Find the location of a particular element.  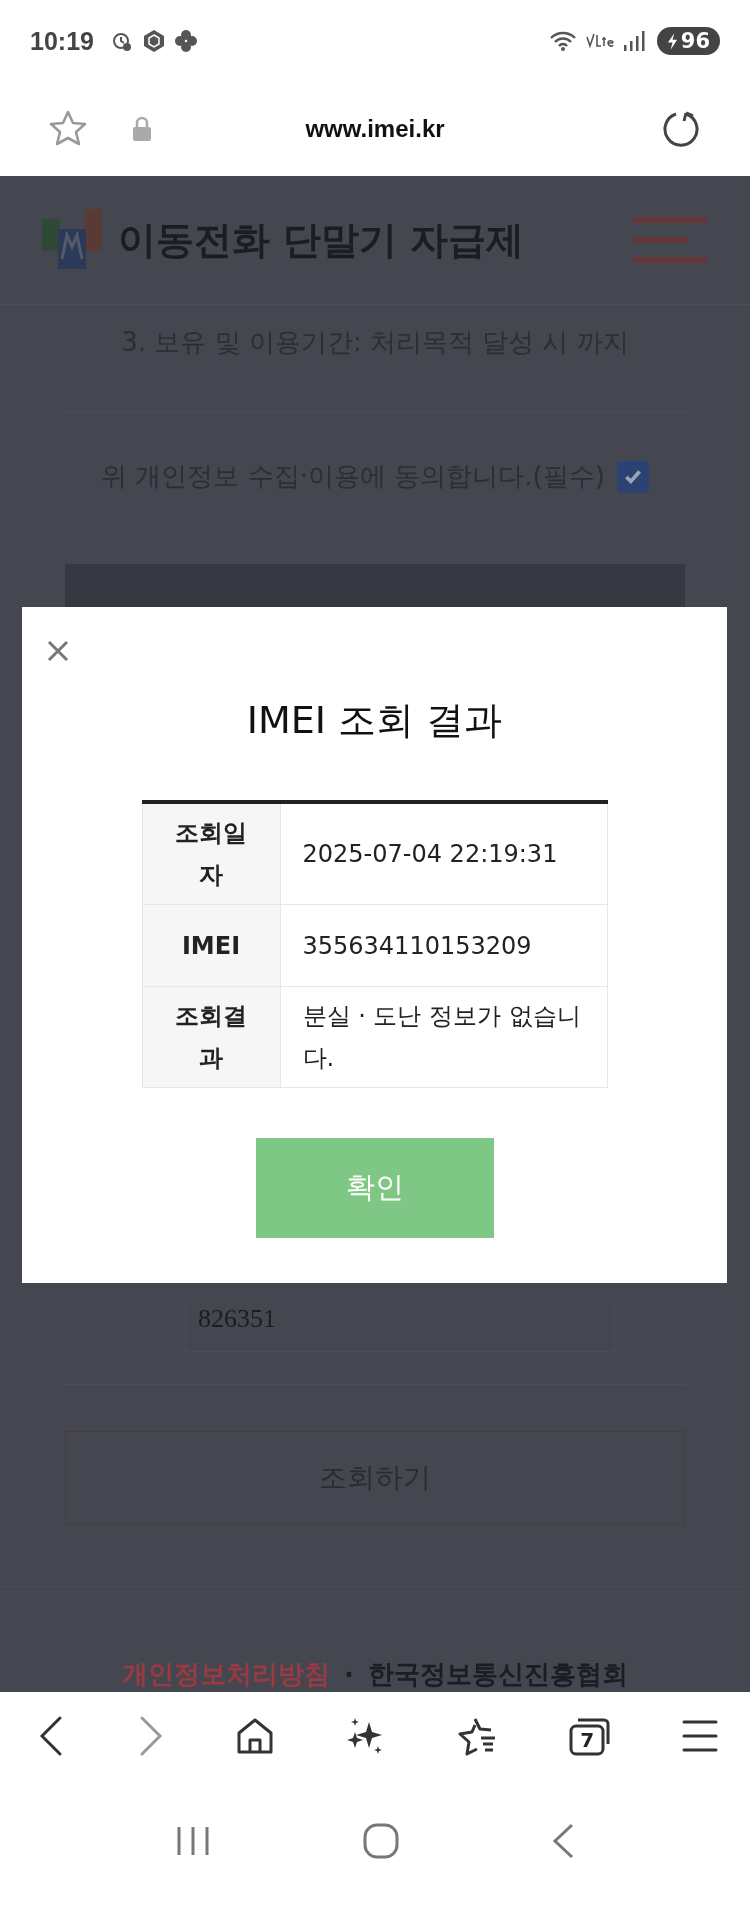

privacy-policy-link: 개인정보처리방침 is located at coordinates (226, 1674).